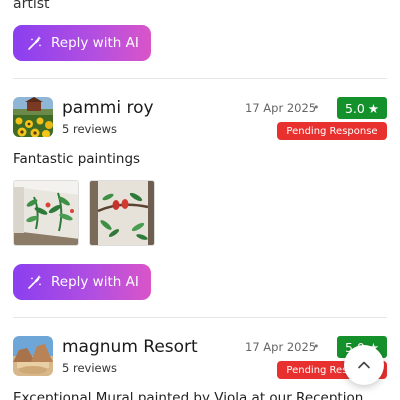  I want to click on review-text: Fantastic paintings, so click(77, 159).